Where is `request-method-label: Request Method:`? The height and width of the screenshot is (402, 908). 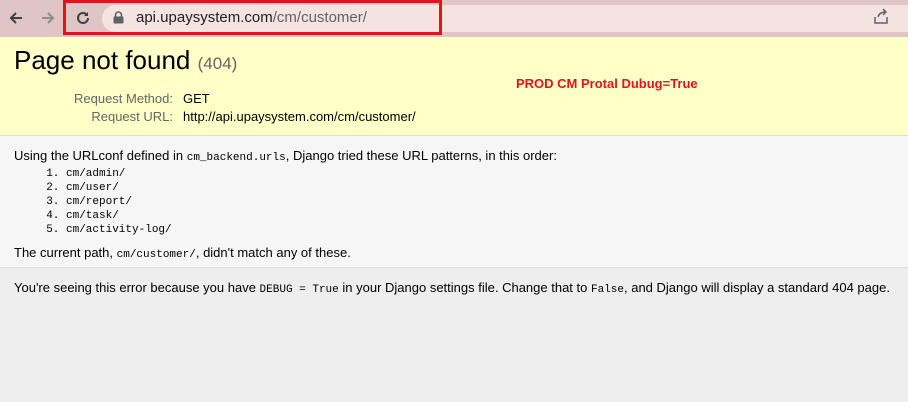 request-method-label: Request Method: is located at coordinates (123, 98).